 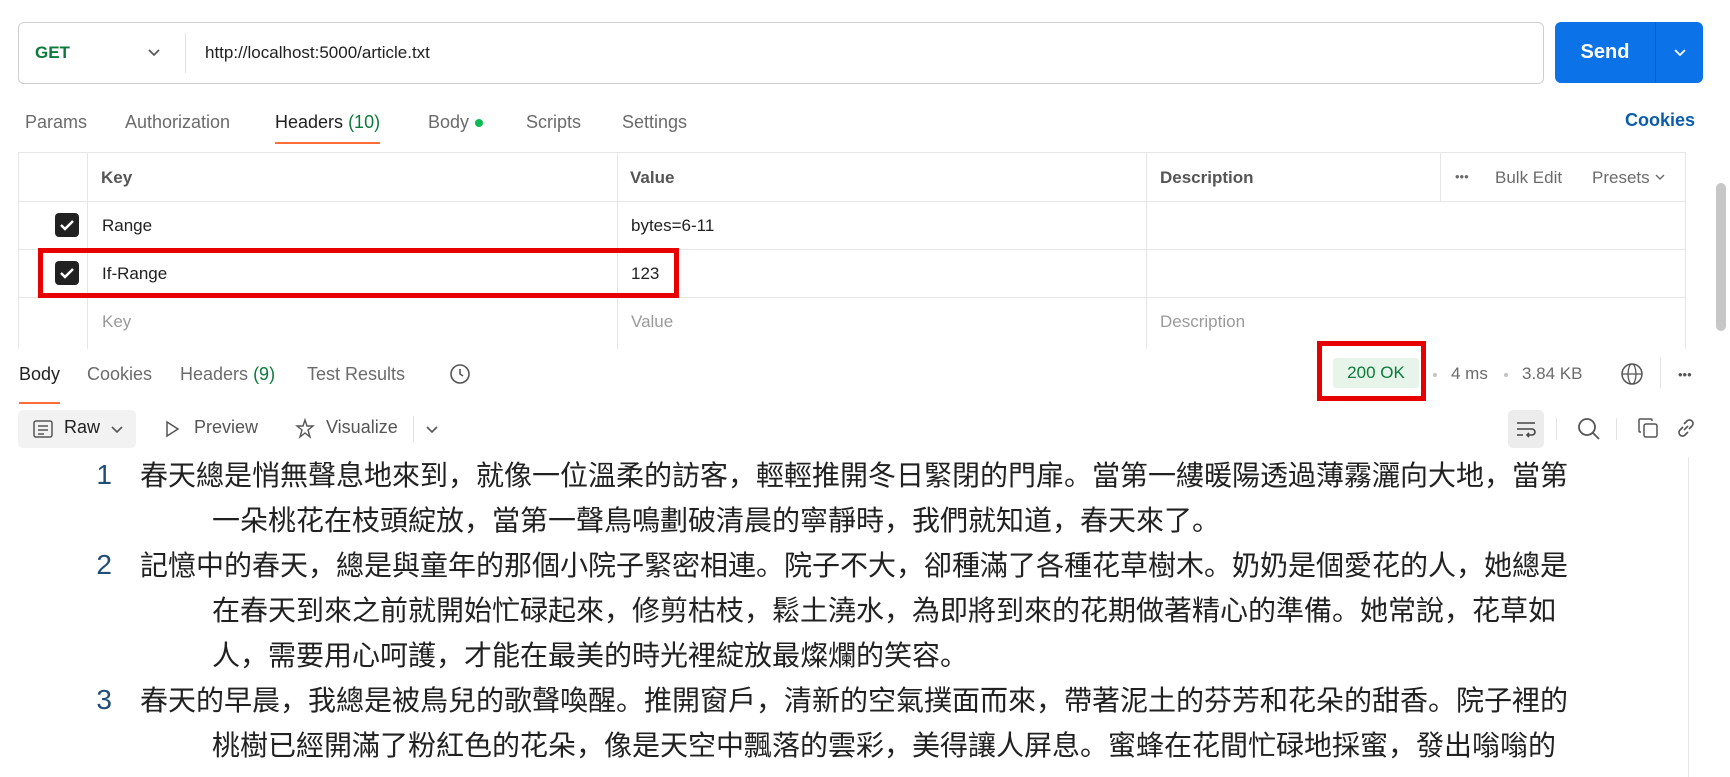 What do you see at coordinates (654, 124) in the screenshot?
I see `tab-settings: Settings` at bounding box center [654, 124].